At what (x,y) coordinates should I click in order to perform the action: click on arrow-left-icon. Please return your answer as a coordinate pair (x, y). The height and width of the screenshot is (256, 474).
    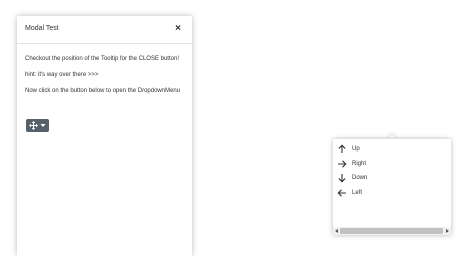
    Looking at the image, I should click on (341, 192).